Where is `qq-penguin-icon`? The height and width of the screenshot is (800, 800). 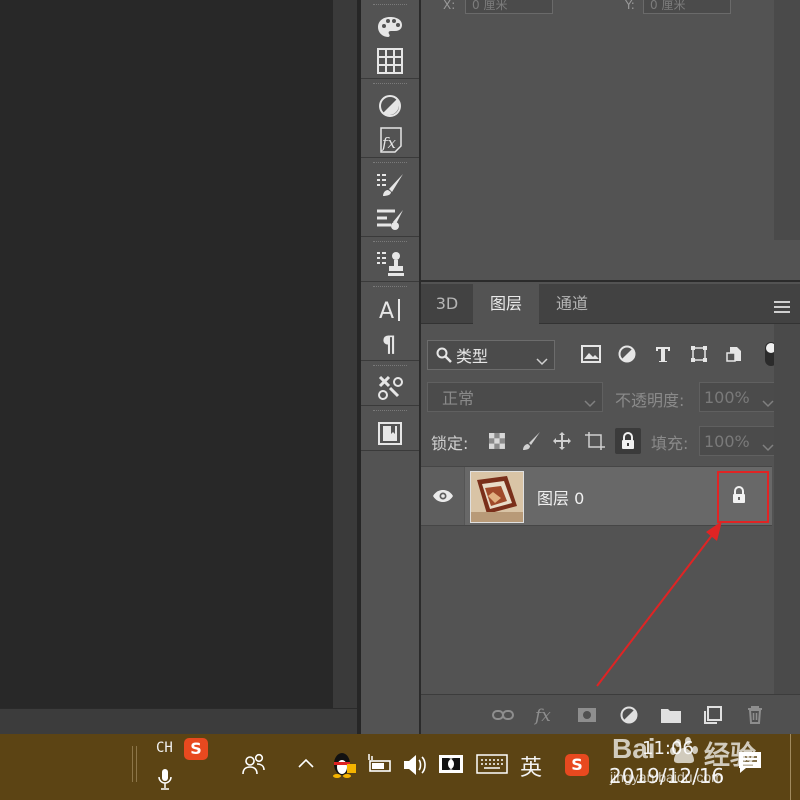
qq-penguin-icon is located at coordinates (343, 764).